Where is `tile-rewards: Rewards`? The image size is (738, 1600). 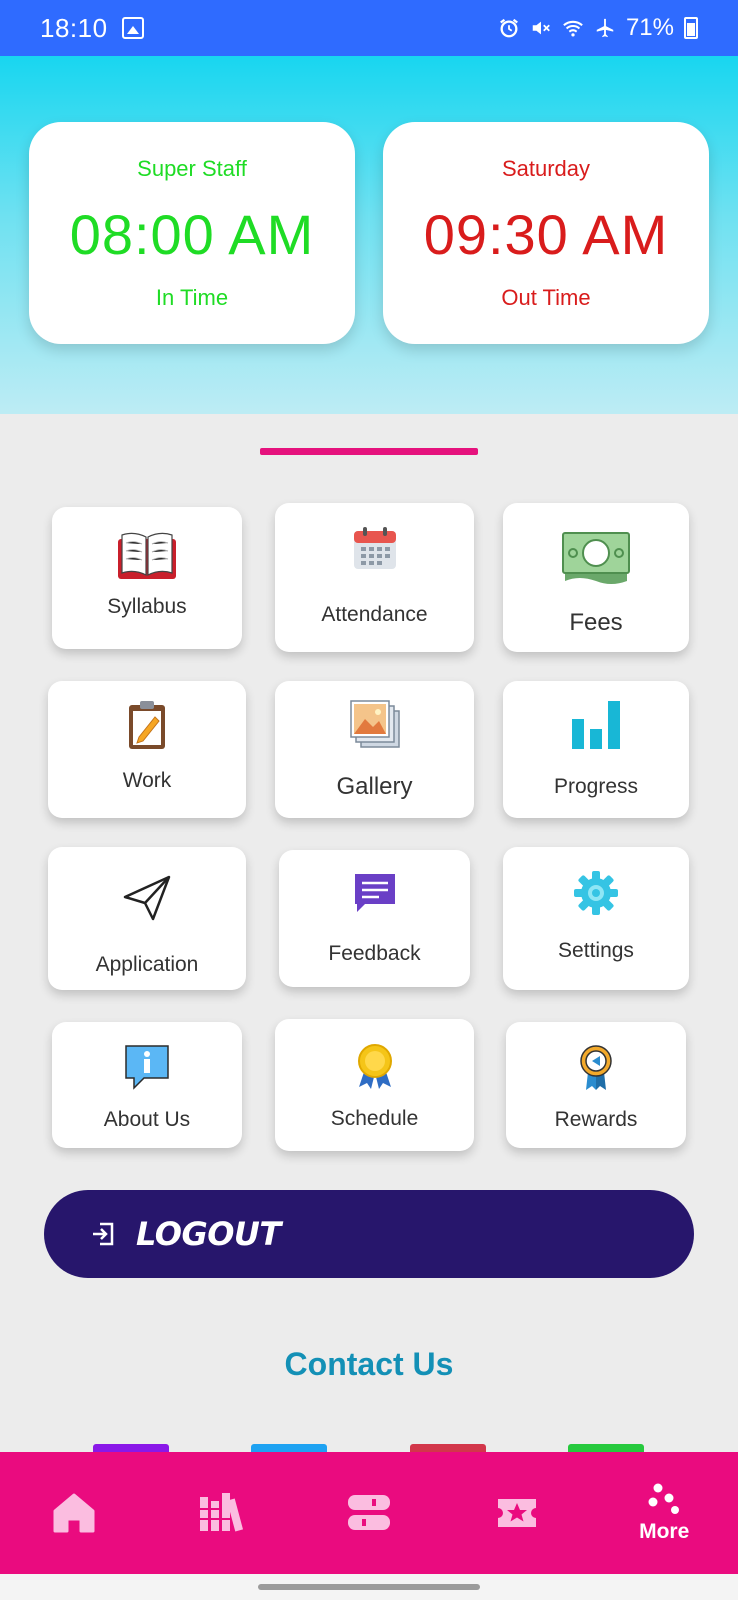 tile-rewards: Rewards is located at coordinates (596, 1085).